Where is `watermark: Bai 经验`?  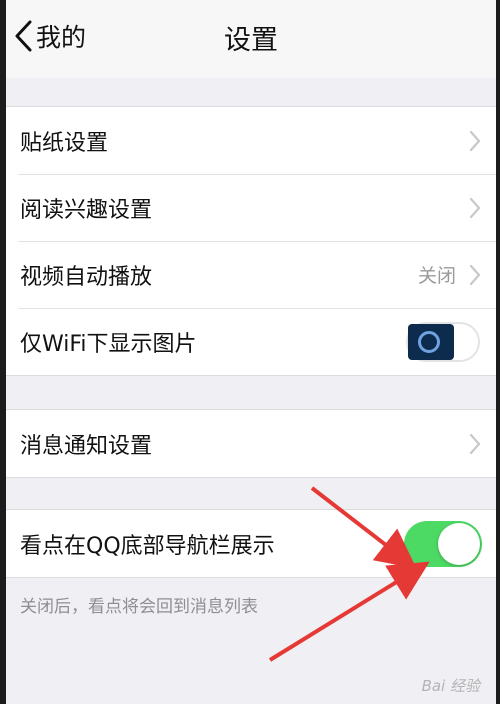 watermark: Bai 经验 is located at coordinates (450, 686).